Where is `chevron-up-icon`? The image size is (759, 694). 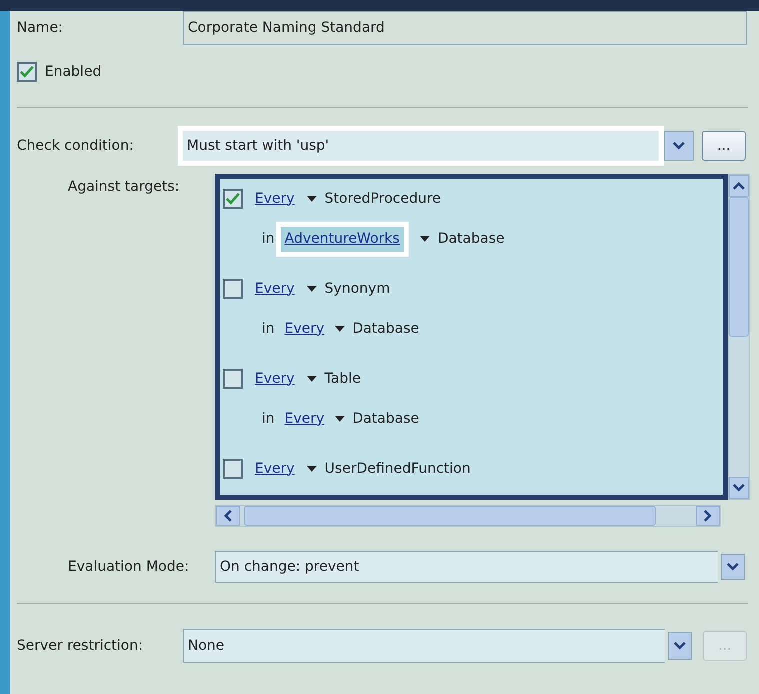 chevron-up-icon is located at coordinates (739, 186).